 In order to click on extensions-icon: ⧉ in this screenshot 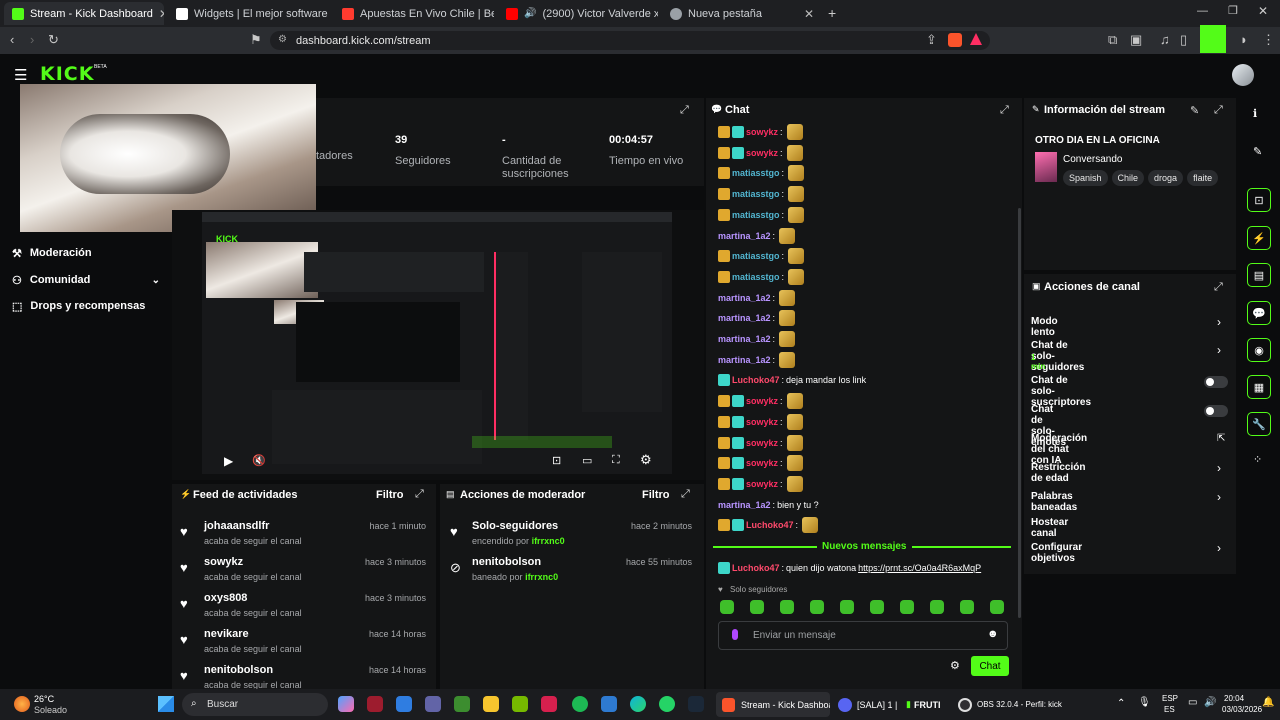, I will do `click(1112, 40)`.